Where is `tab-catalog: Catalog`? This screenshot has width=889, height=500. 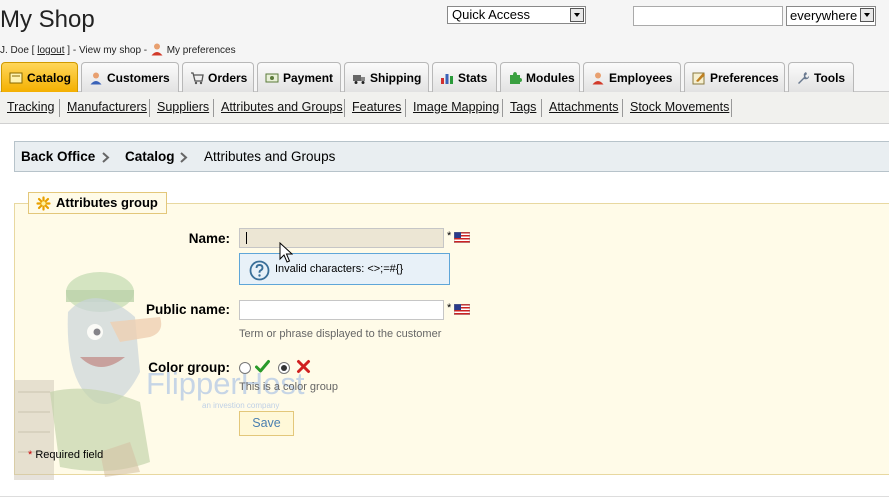
tab-catalog: Catalog is located at coordinates (39, 77).